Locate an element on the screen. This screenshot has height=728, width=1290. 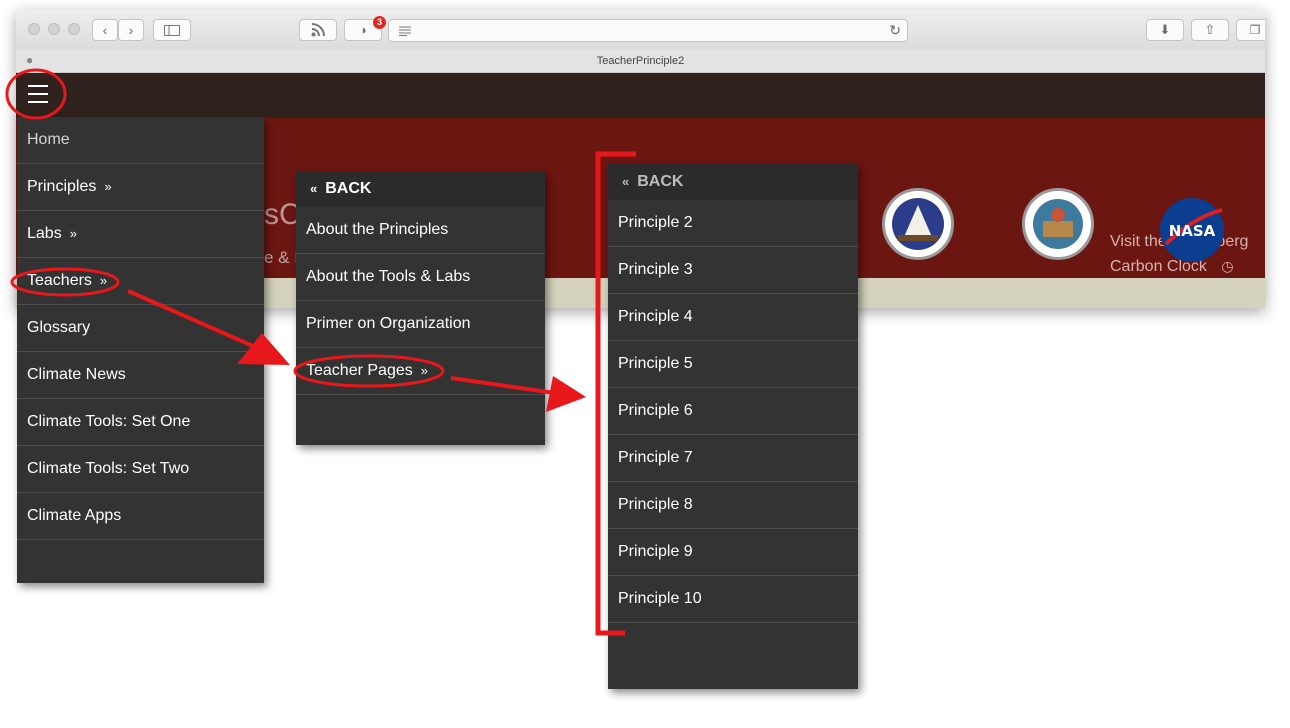
menu1-item: Glossary is located at coordinates (140, 328).